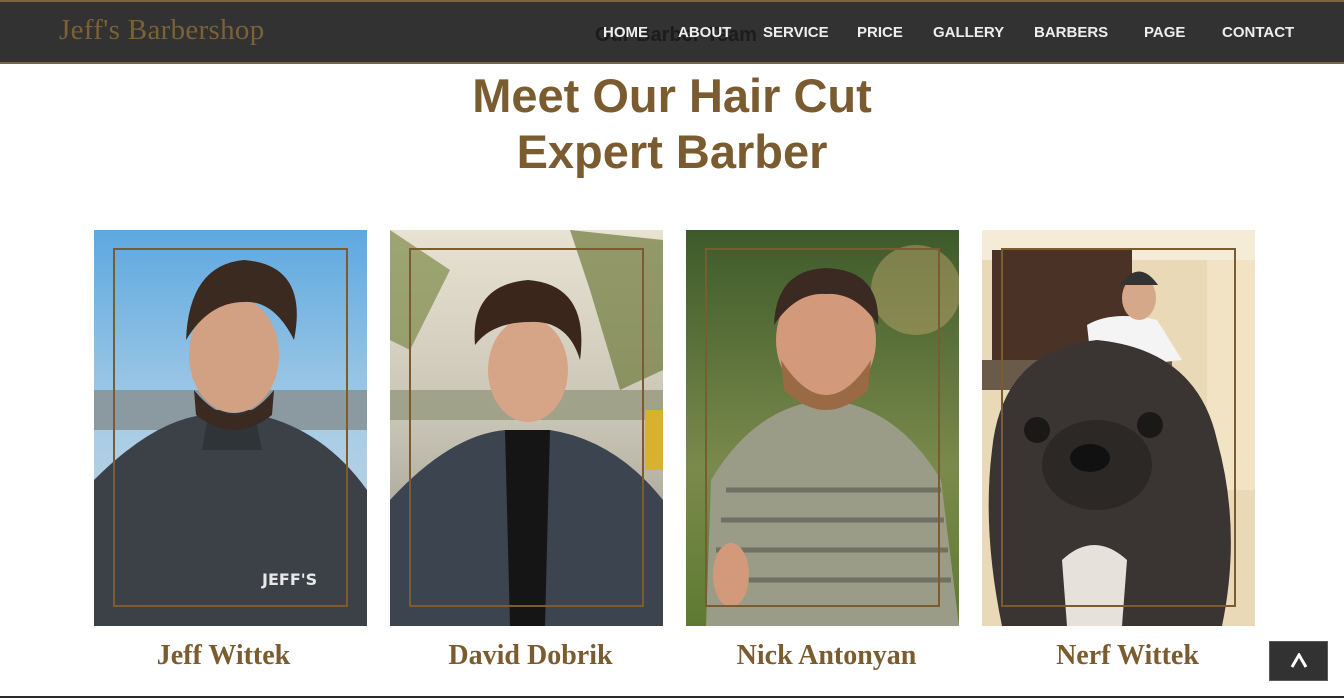 Image resolution: width=1344 pixels, height=698 pixels. Describe the element at coordinates (672, 95) in the screenshot. I see `heading-line-1: Meet Our Hair Cut` at that location.